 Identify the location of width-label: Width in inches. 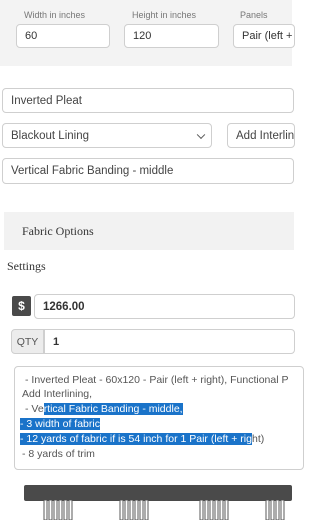
(55, 15).